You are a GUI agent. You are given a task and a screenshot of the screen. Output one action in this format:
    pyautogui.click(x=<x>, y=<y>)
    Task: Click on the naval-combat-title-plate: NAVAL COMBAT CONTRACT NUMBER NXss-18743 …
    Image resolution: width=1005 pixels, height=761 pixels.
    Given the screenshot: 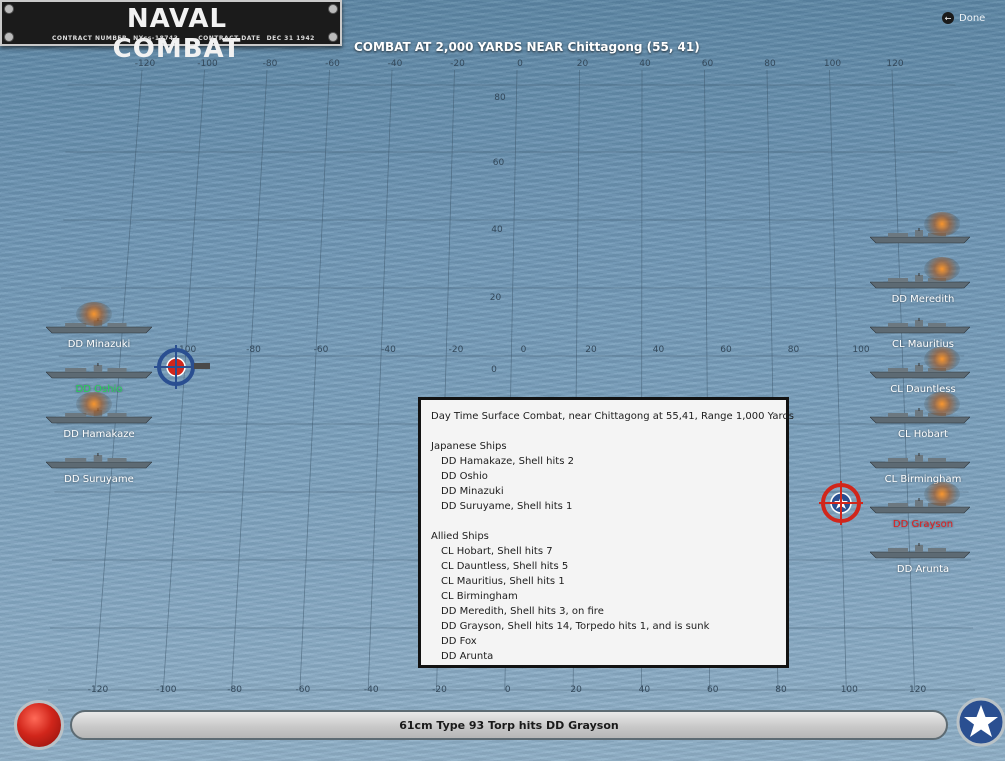 What is the action you would take?
    pyautogui.click(x=171, y=32)
    